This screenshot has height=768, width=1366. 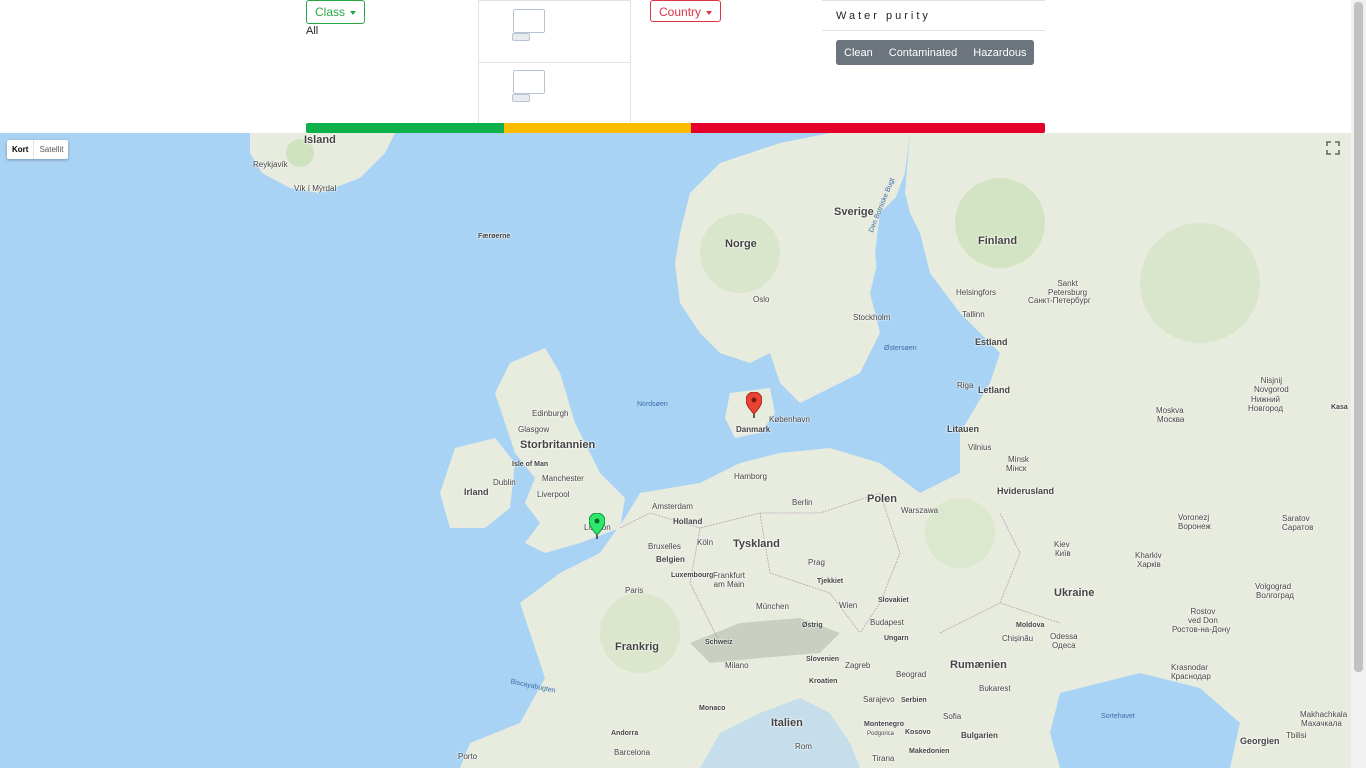 I want to click on map-label-tallinn: Tallinn, so click(x=973, y=314).